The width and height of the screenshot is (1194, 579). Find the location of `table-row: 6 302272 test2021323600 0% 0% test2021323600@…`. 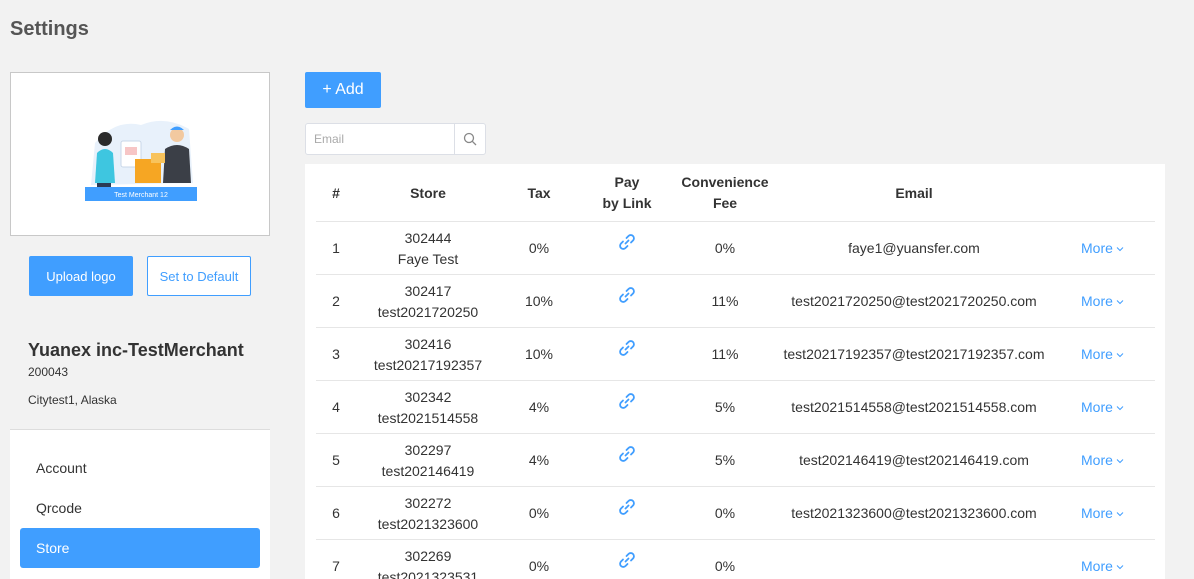

table-row: 6 302272 test2021323600 0% 0% test2021323600@… is located at coordinates (735, 513).